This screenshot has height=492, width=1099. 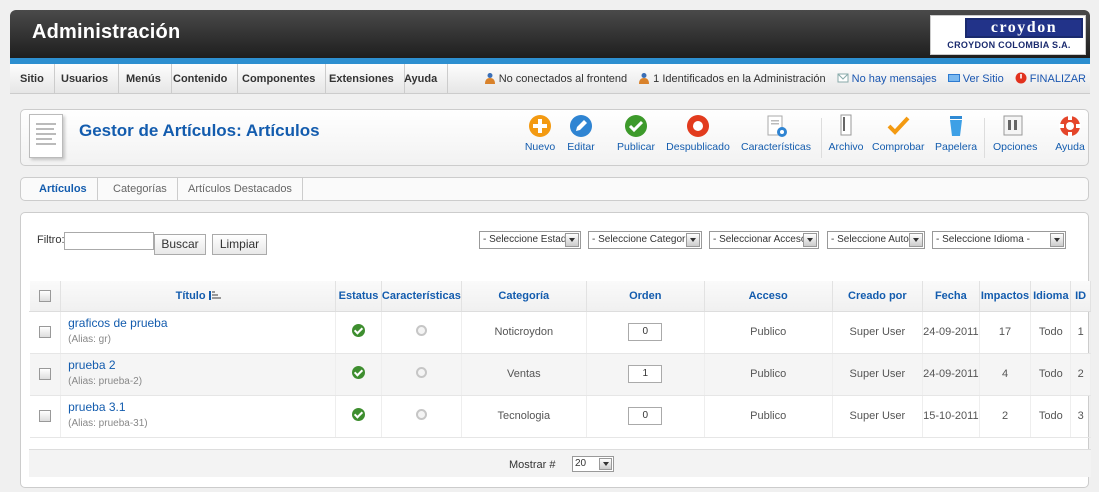 What do you see at coordinates (768, 296) in the screenshot?
I see `header-acceso: Acceso` at bounding box center [768, 296].